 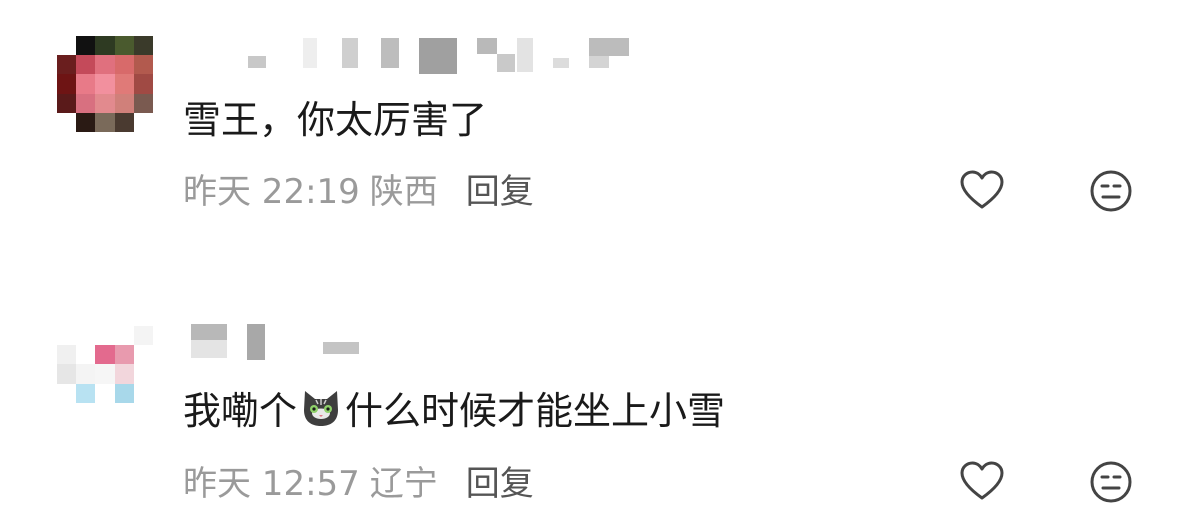 What do you see at coordinates (403, 192) in the screenshot?
I see `comment-location: 陕西` at bounding box center [403, 192].